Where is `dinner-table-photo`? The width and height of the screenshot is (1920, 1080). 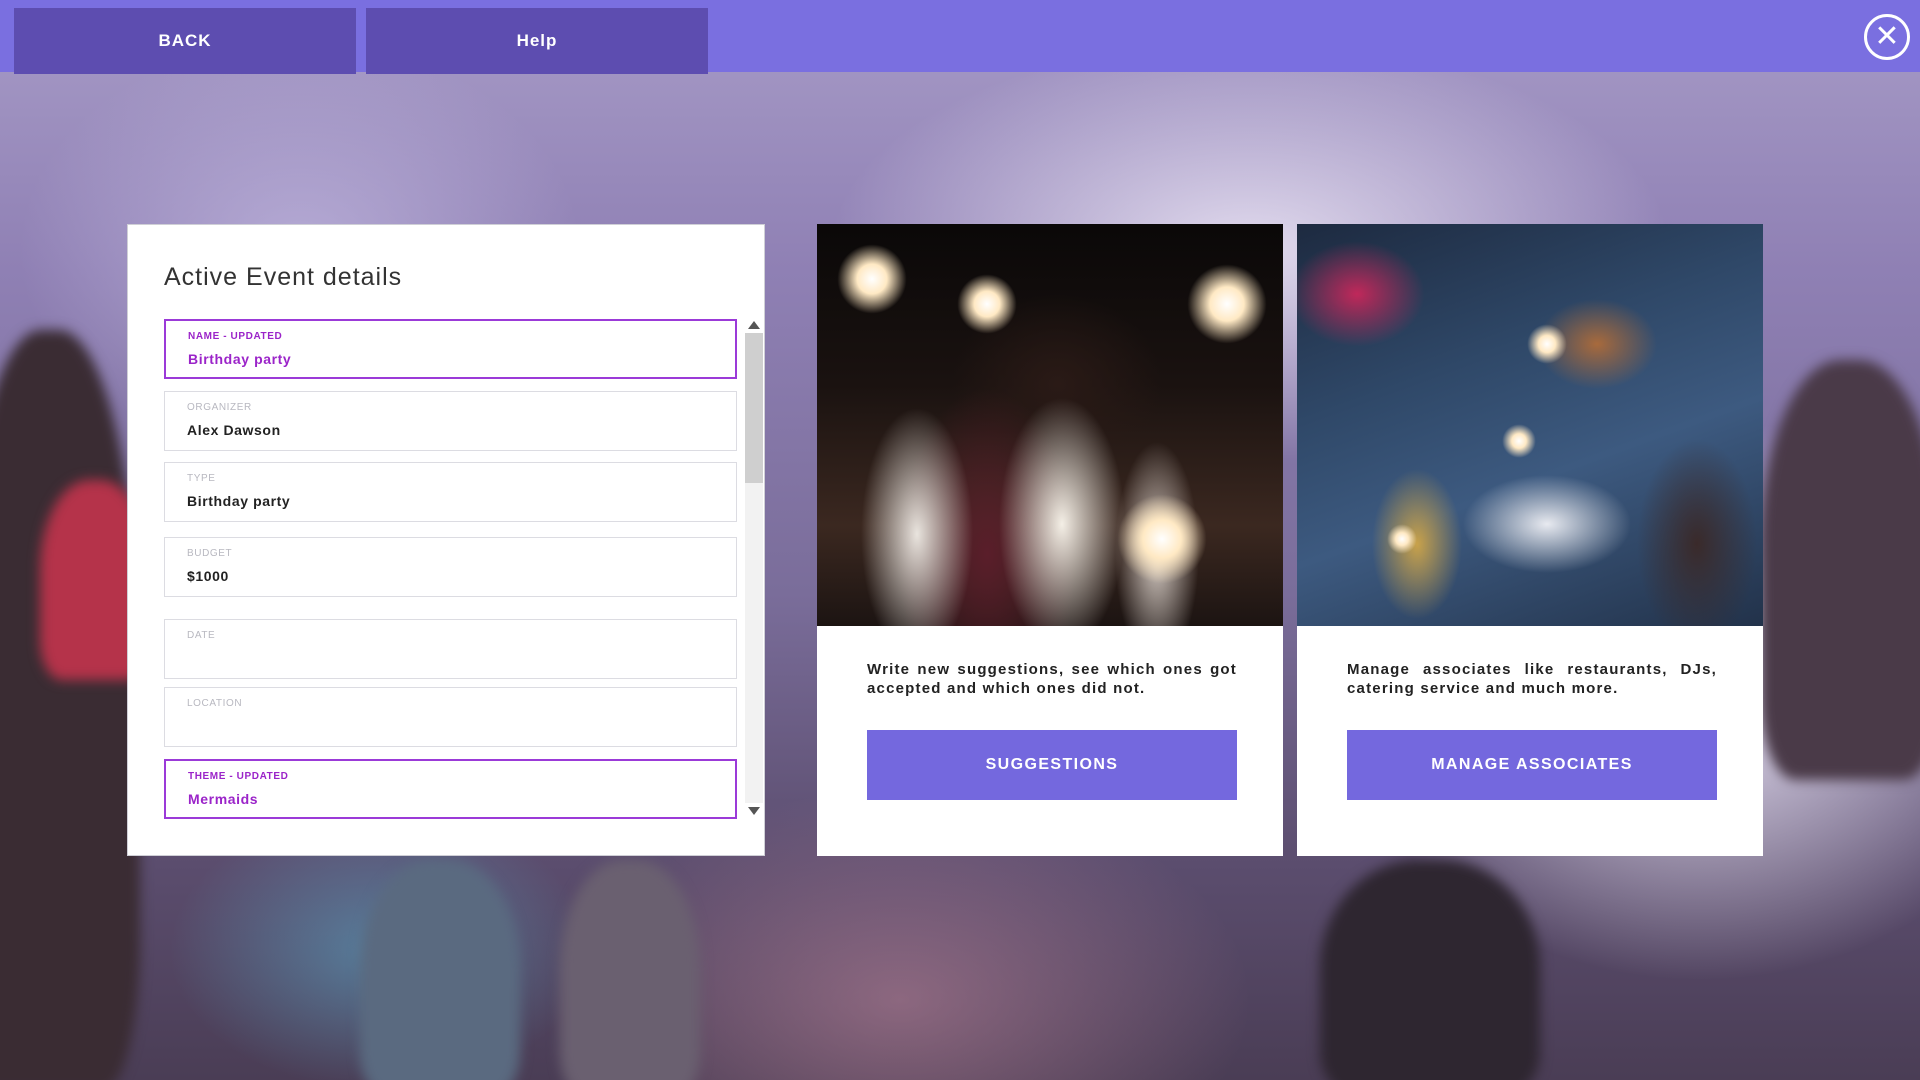 dinner-table-photo is located at coordinates (1530, 425).